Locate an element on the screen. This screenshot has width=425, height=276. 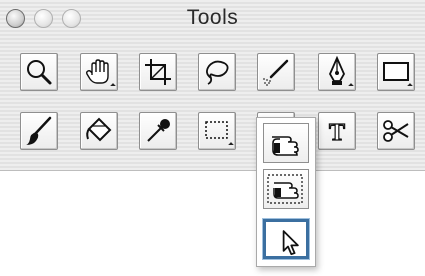
paintbrush-icon is located at coordinates (39, 130).